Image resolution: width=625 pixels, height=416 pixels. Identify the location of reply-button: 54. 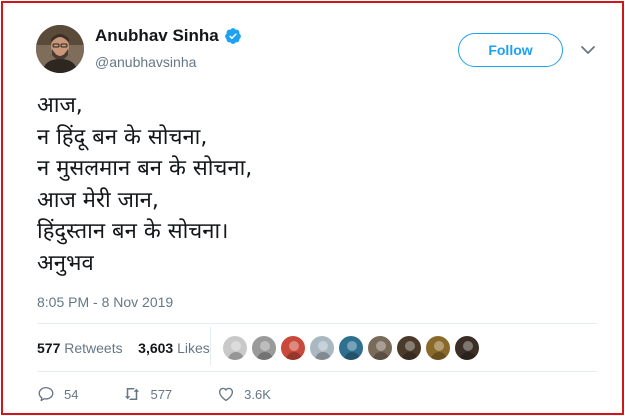
(57, 394).